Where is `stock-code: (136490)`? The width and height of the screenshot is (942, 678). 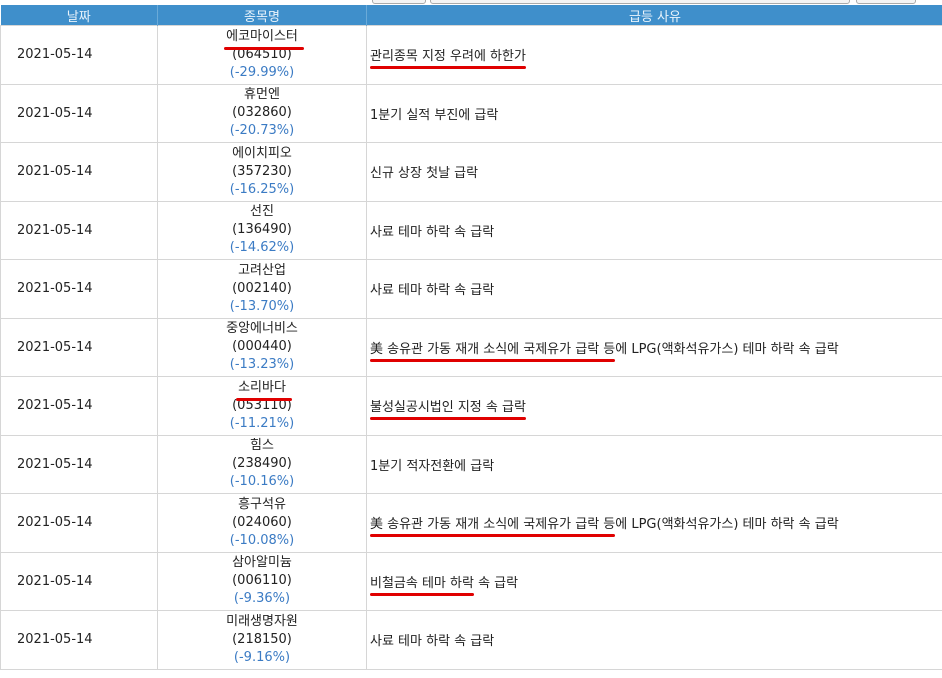
stock-code: (136490) is located at coordinates (262, 230).